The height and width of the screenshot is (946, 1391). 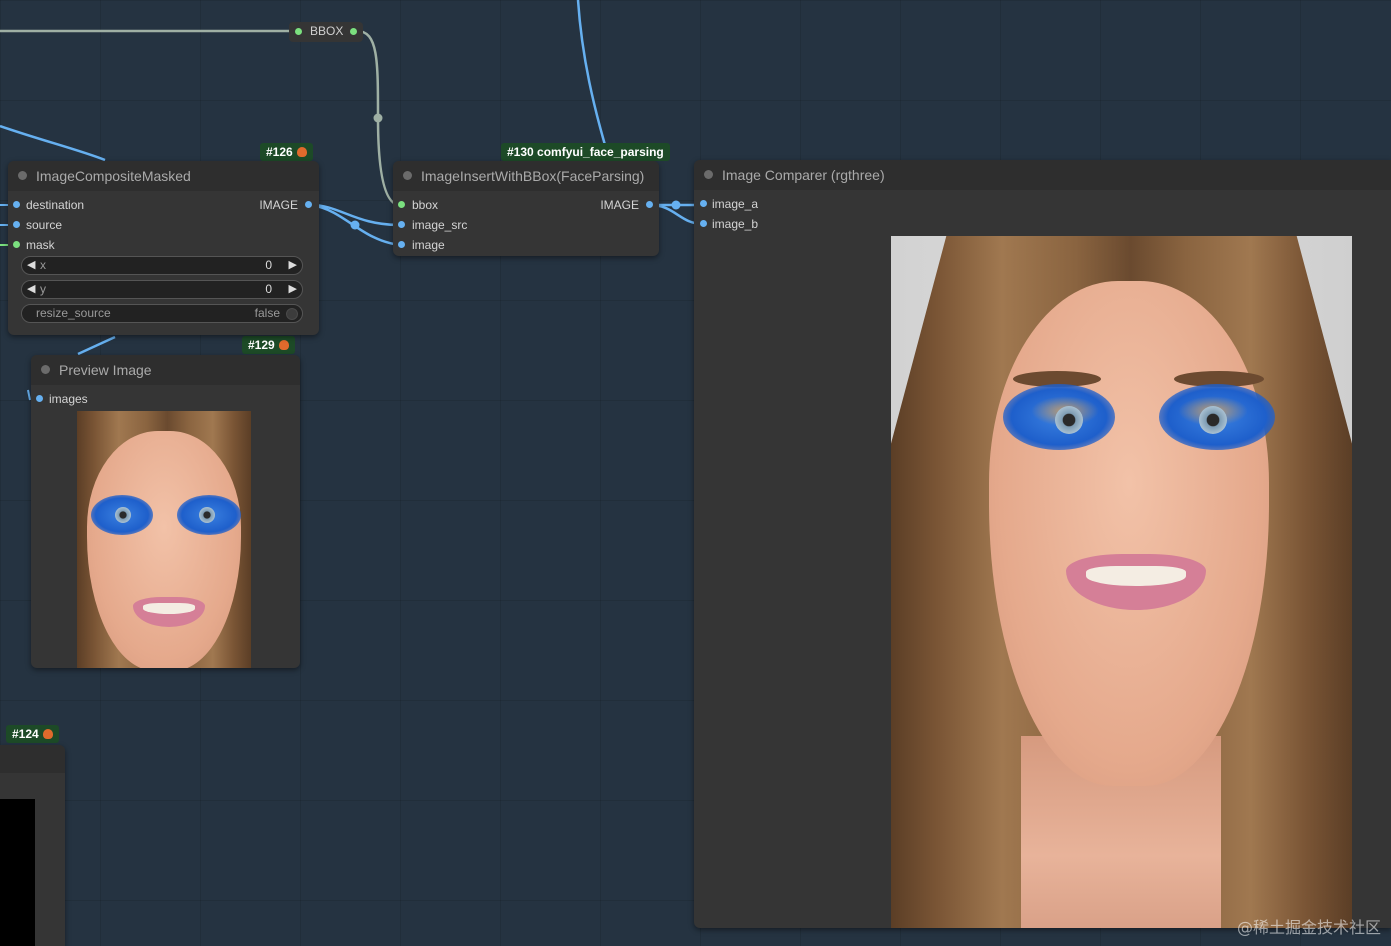 What do you see at coordinates (44, 225) in the screenshot?
I see `slot-label: source` at bounding box center [44, 225].